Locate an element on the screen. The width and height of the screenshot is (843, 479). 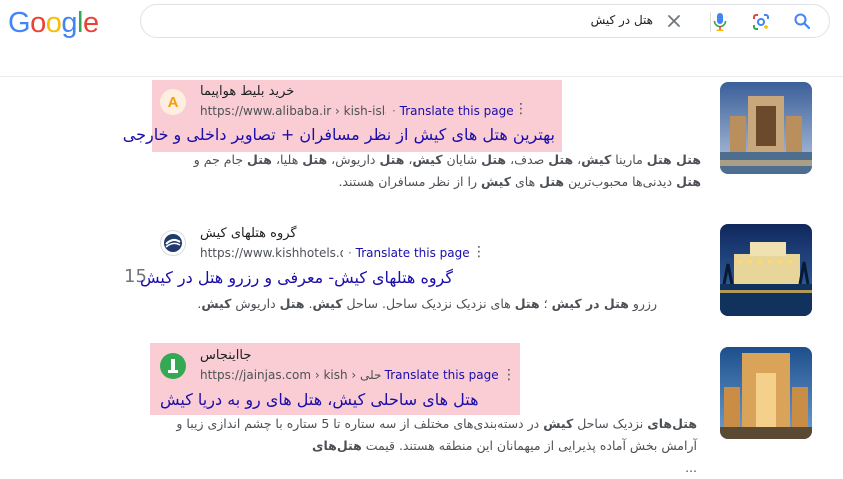
snippet-text: دیدنی‌ها محبوب‌ترین is located at coordinates (620, 181).